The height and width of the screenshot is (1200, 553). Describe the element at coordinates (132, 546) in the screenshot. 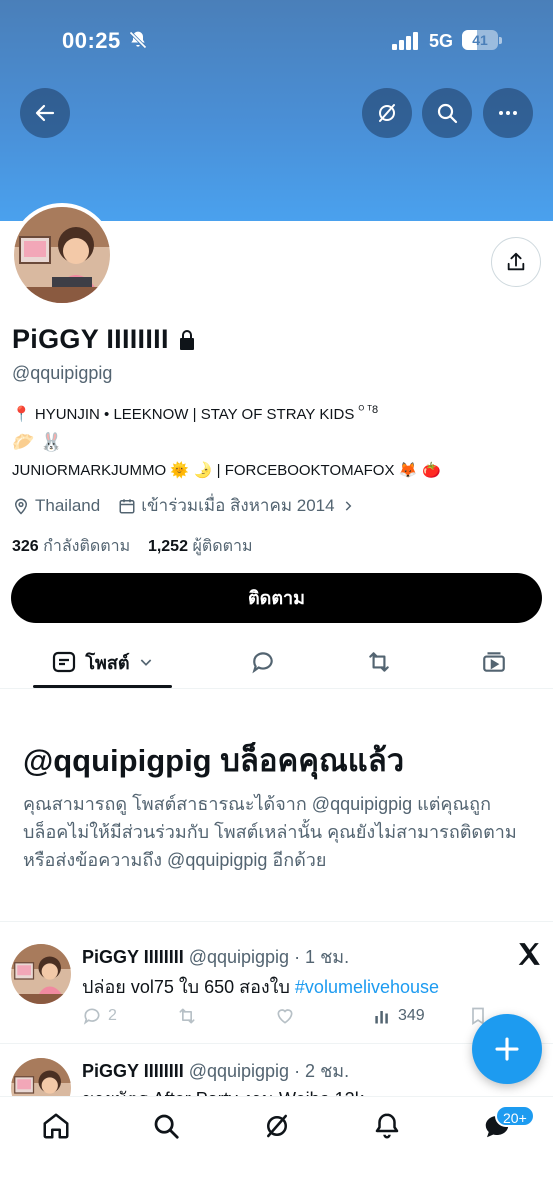

I see `follow-counts: 326 กำลังติดตาม 1,252 ผู้ติดตาม` at that location.